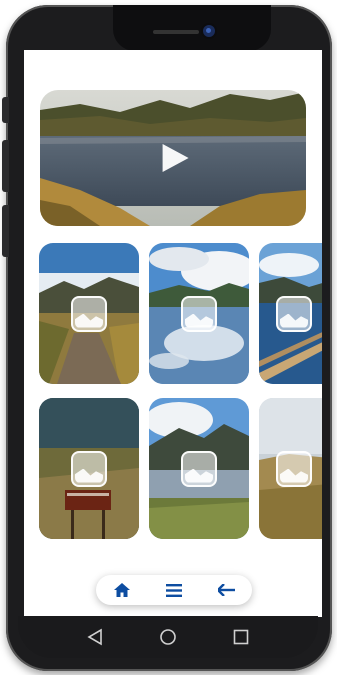  I want to click on gallery-image-dirt-path, so click(89, 313).